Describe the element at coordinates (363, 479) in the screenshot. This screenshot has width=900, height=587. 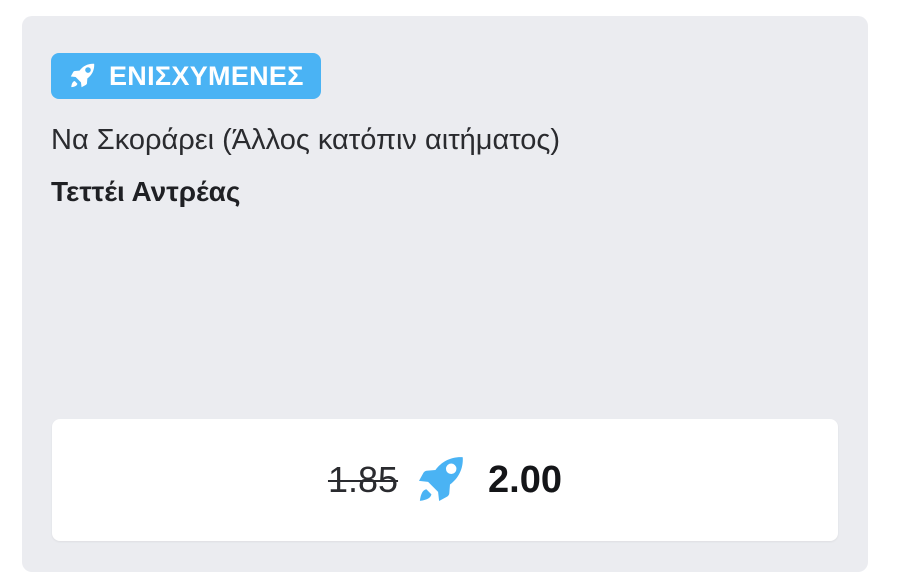
I see `original-odds: 1.85` at that location.